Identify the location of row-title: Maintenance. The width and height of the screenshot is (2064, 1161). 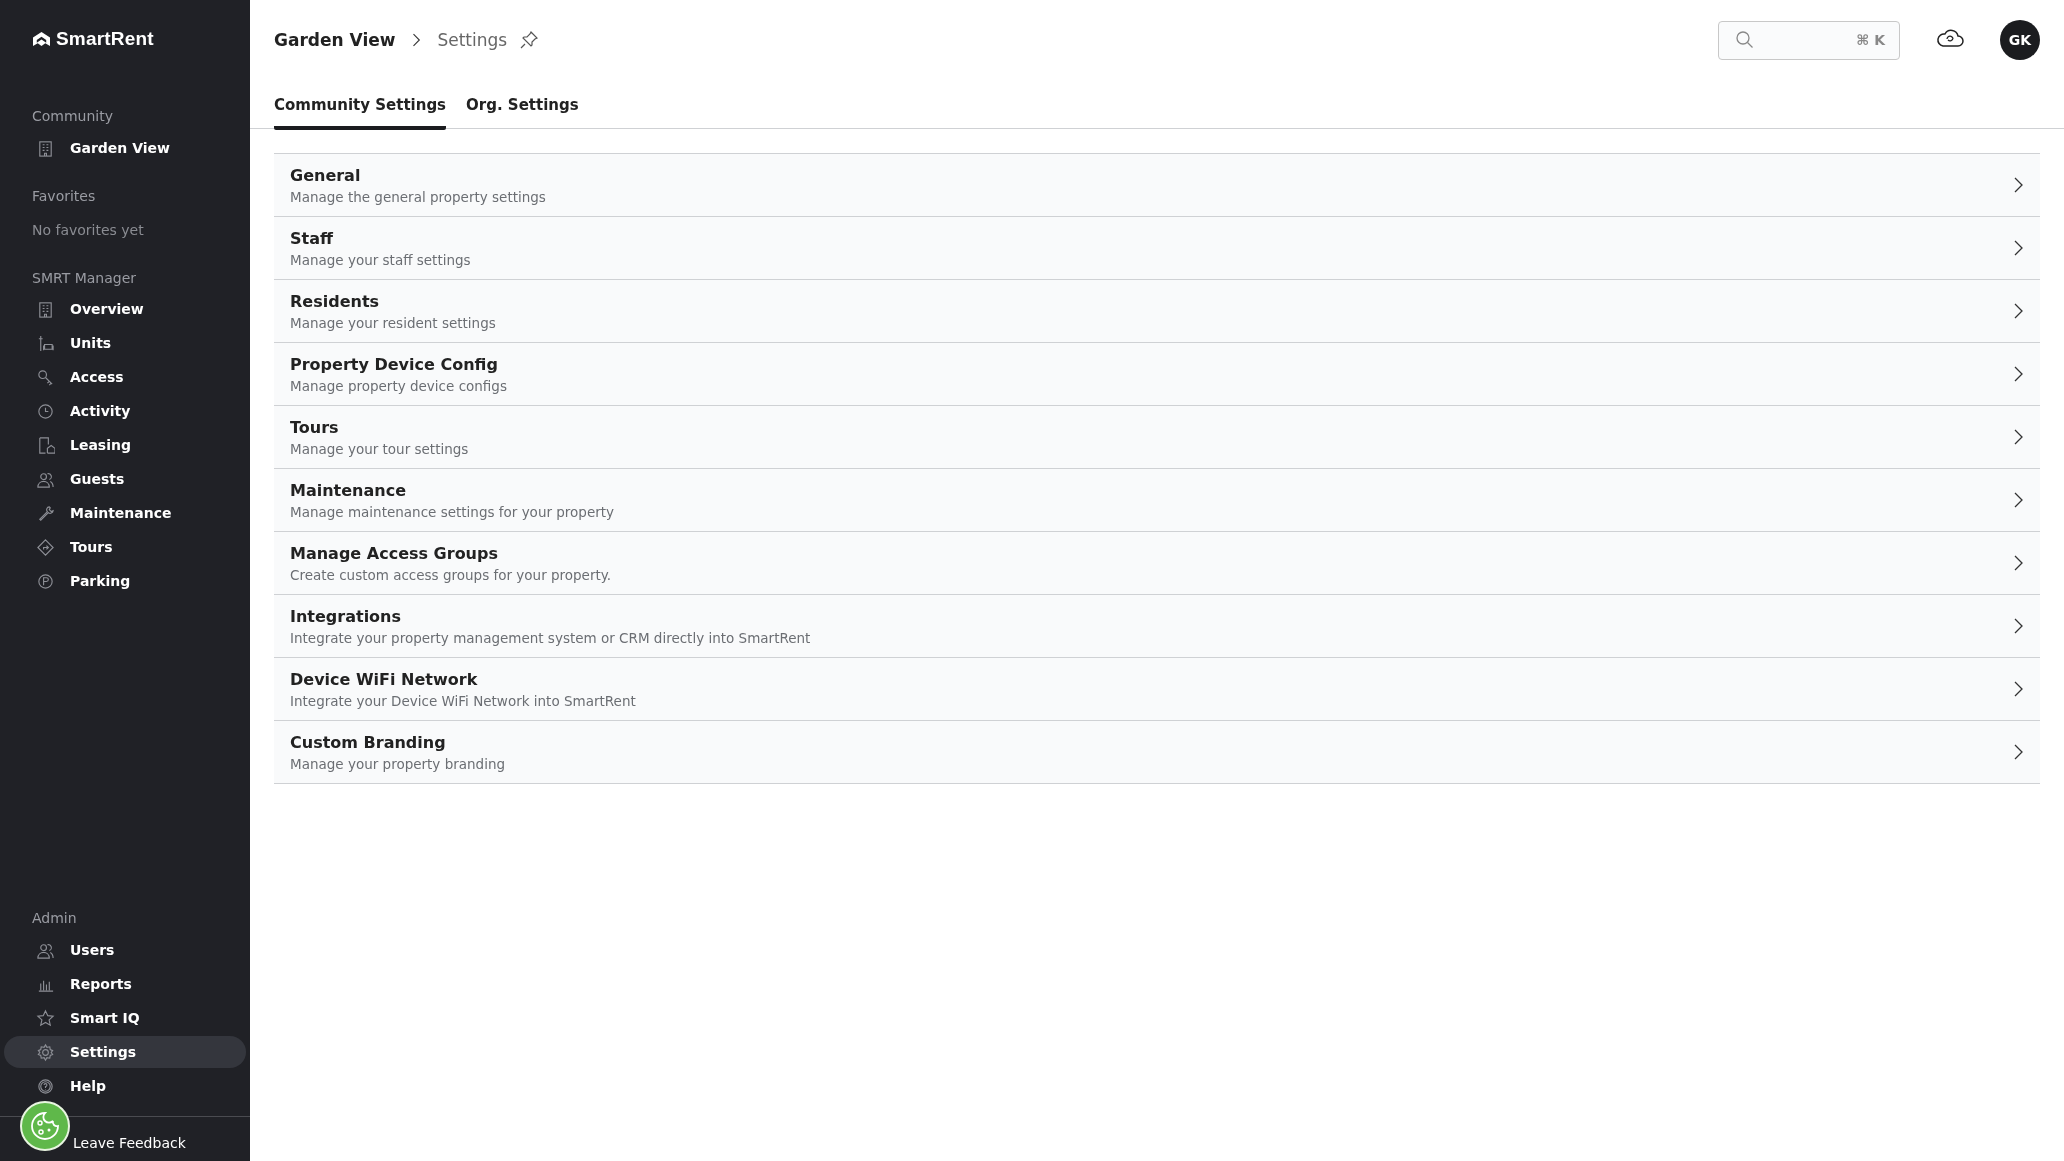
(348, 490).